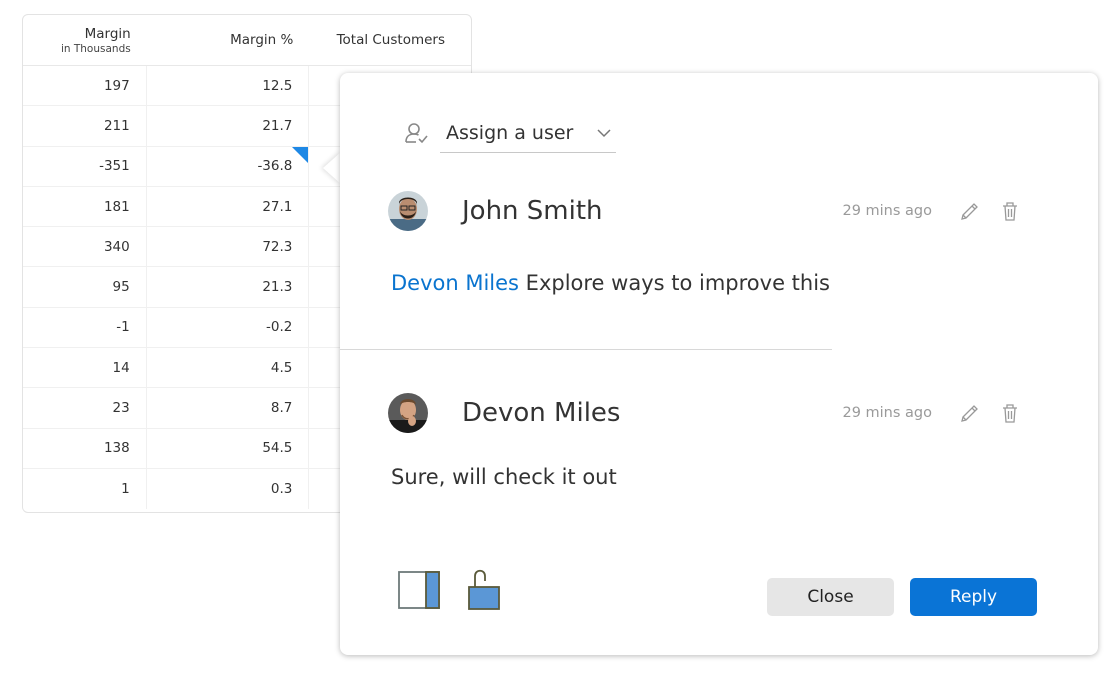  Describe the element at coordinates (228, 206) in the screenshot. I see `cell-margin-pct: 27.1` at that location.